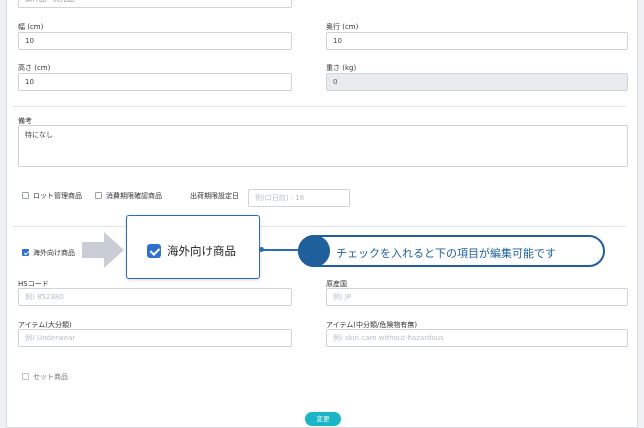 The height and width of the screenshot is (428, 644). What do you see at coordinates (214, 196) in the screenshot?
I see `ship-limit-label: 出荷期限設定日` at bounding box center [214, 196].